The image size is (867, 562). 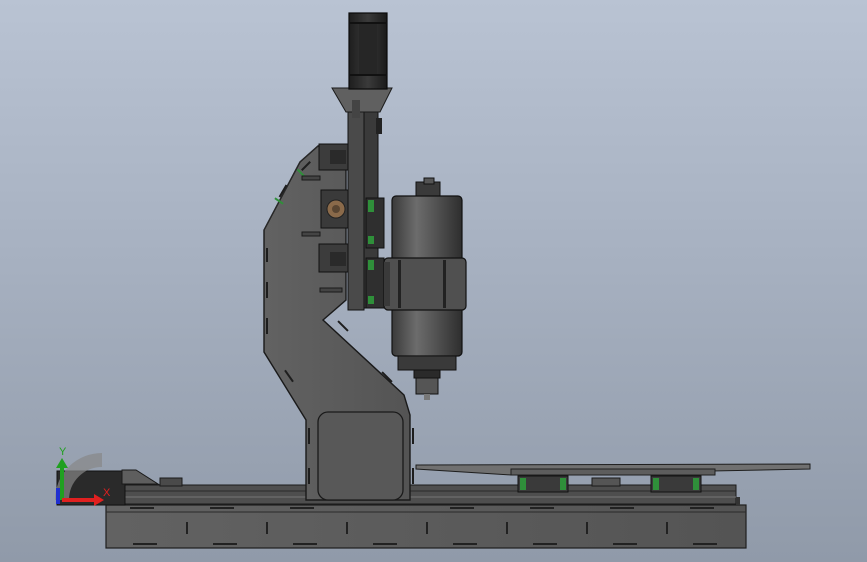 I want to click on z-bearing-block-top, so click(x=334, y=157).